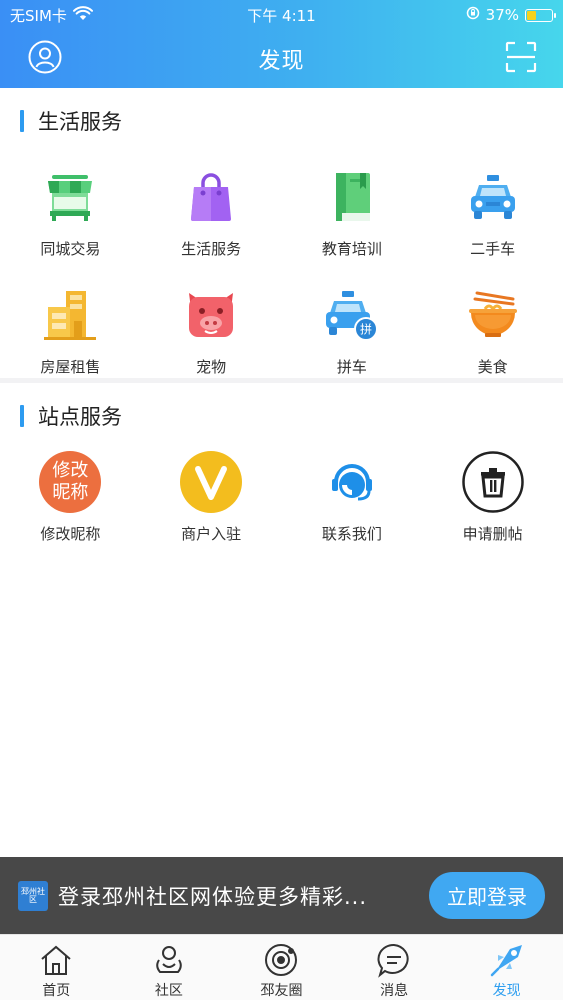 The image size is (563, 1000). I want to click on tab-label: 消息, so click(394, 991).